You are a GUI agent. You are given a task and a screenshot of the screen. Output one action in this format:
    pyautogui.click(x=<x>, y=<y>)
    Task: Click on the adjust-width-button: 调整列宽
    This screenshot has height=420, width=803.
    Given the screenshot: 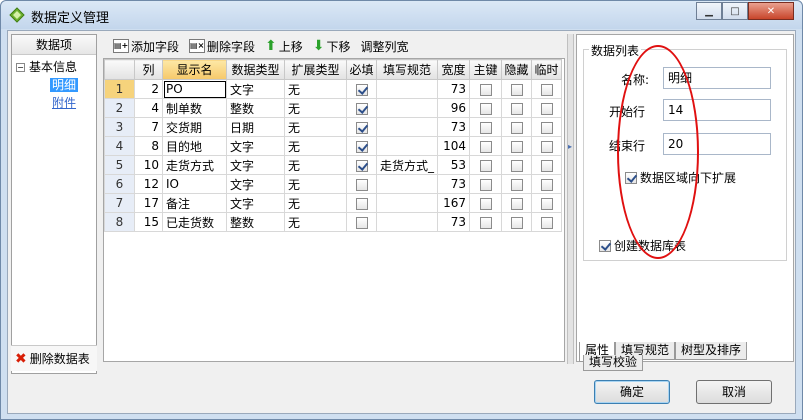 What is the action you would take?
    pyautogui.click(x=385, y=46)
    